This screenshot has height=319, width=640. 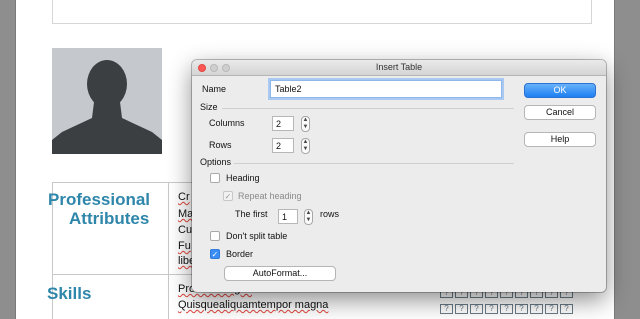 I want to click on repeat-heading-checkbox: ✓, so click(x=228, y=196).